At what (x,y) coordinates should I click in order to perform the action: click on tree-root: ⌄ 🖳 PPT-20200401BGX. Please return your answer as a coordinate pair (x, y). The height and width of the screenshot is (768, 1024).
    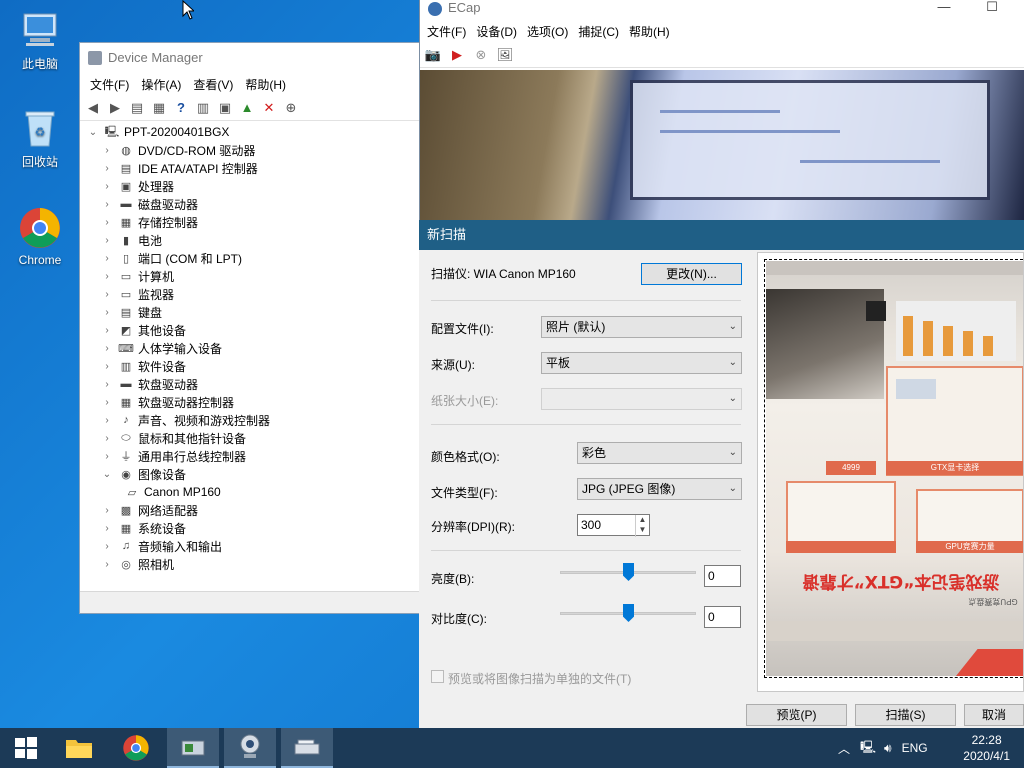
    Looking at the image, I should click on (254, 132).